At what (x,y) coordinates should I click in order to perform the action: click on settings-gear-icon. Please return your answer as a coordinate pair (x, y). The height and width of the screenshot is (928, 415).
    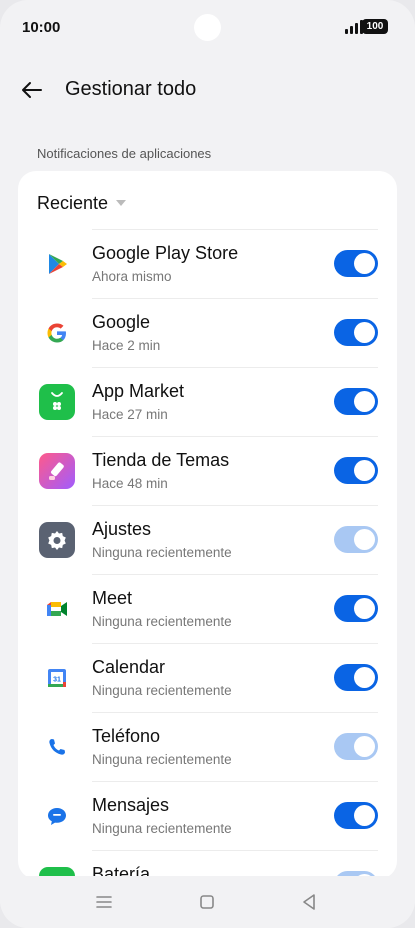
    Looking at the image, I should click on (57, 540).